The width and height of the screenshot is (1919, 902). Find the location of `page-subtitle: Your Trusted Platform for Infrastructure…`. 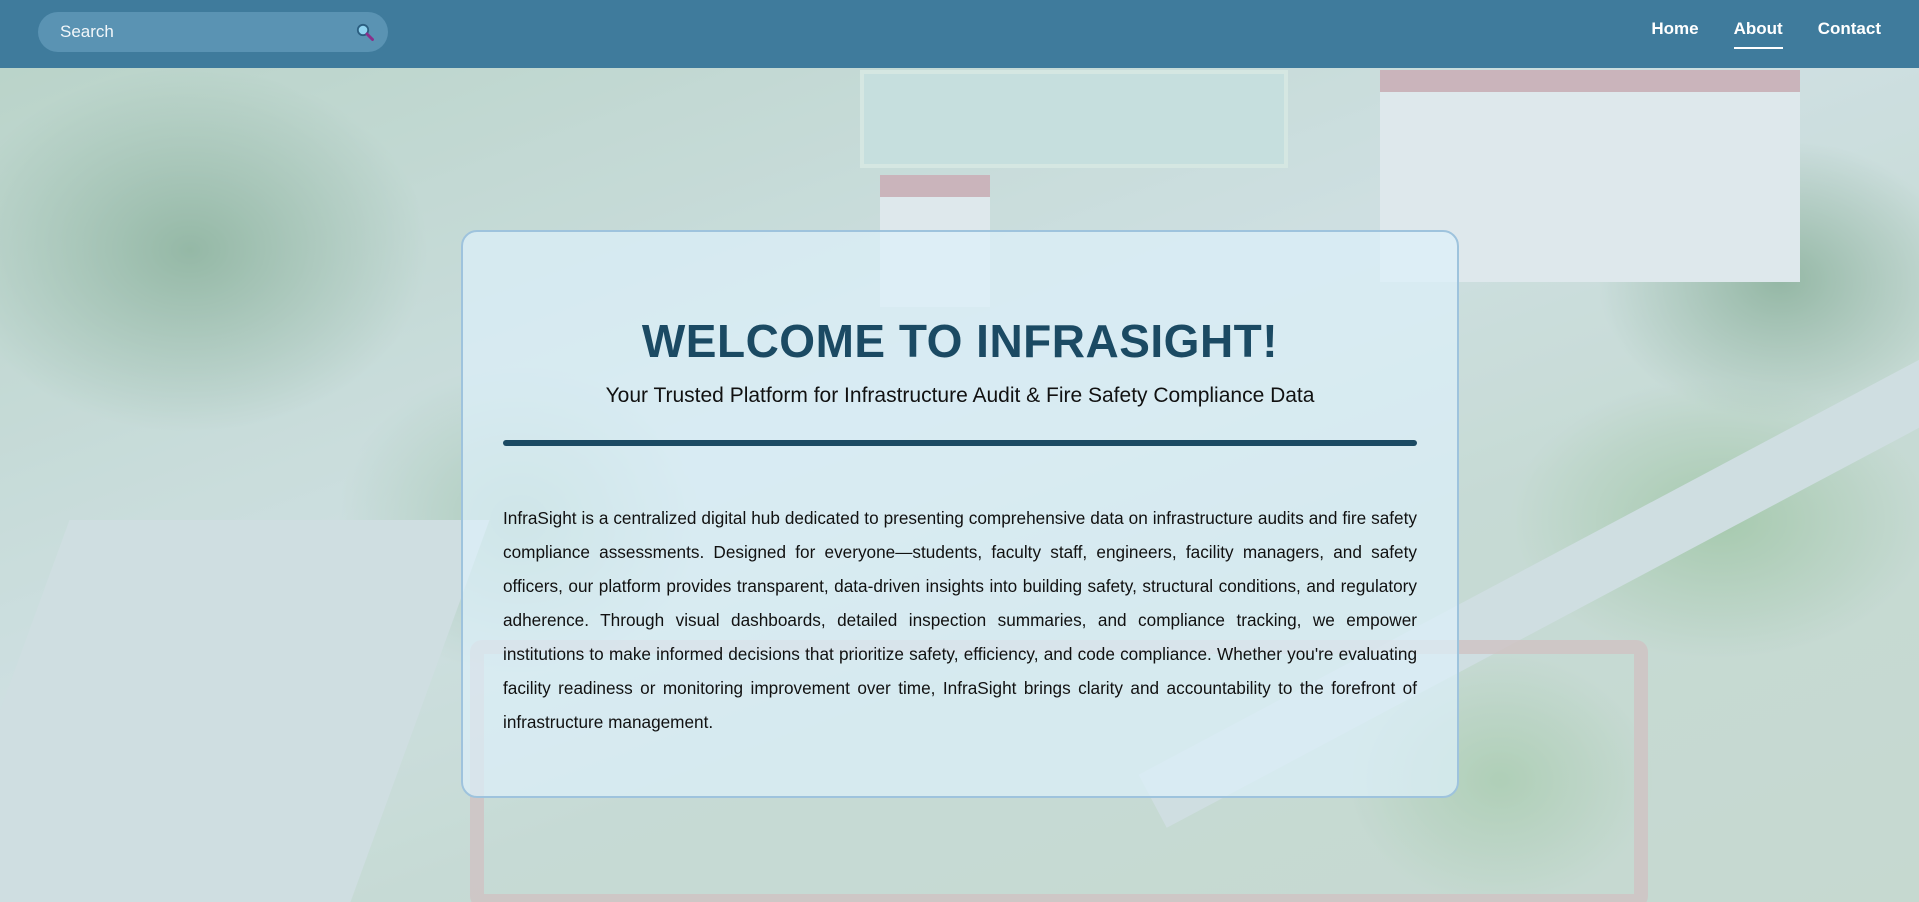

page-subtitle: Your Trusted Platform for Infrastructure… is located at coordinates (960, 395).